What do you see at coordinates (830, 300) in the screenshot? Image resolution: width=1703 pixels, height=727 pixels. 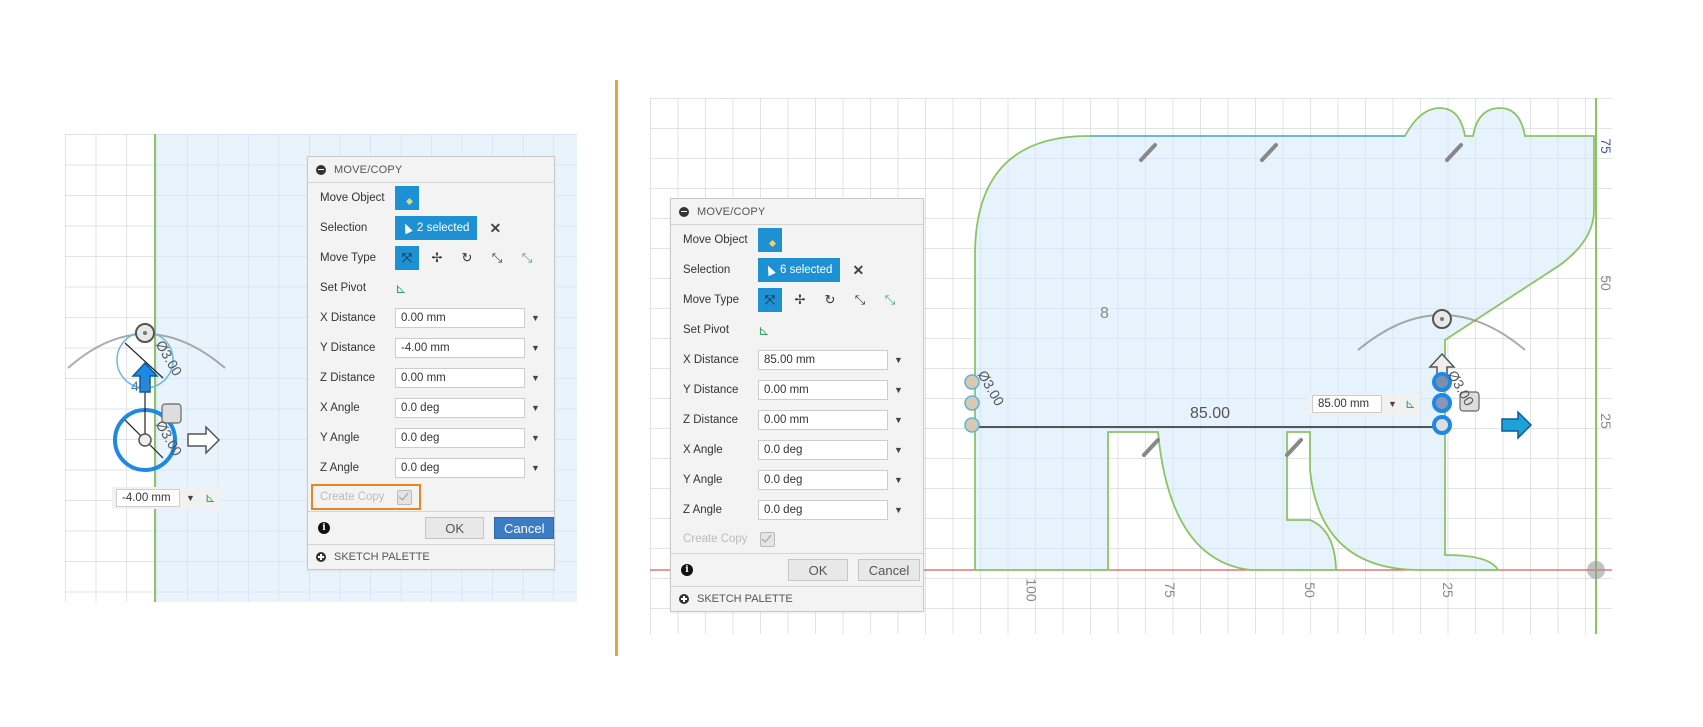 I see `rotate-icon: ↻` at bounding box center [830, 300].